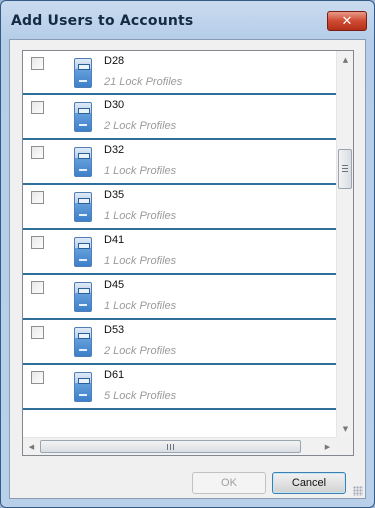 Image resolution: width=375 pixels, height=508 pixels. I want to click on list-item: D32 1 Lock Profiles, so click(179, 162).